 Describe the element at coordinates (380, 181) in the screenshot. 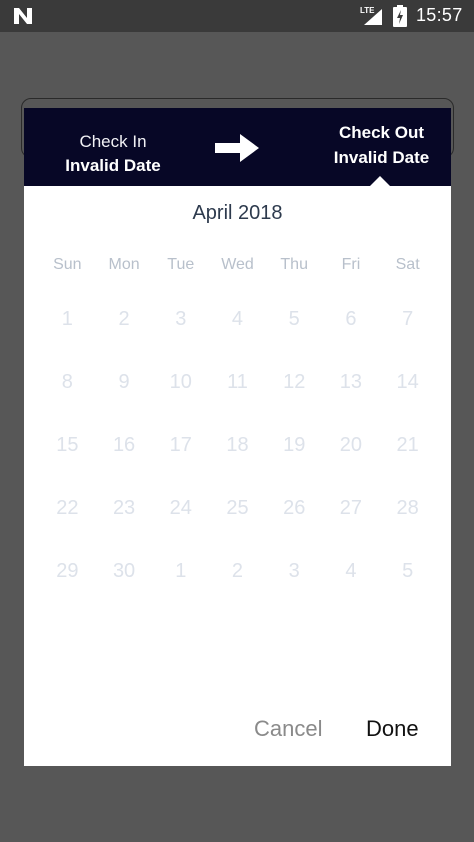

I see `selection-pointer` at that location.